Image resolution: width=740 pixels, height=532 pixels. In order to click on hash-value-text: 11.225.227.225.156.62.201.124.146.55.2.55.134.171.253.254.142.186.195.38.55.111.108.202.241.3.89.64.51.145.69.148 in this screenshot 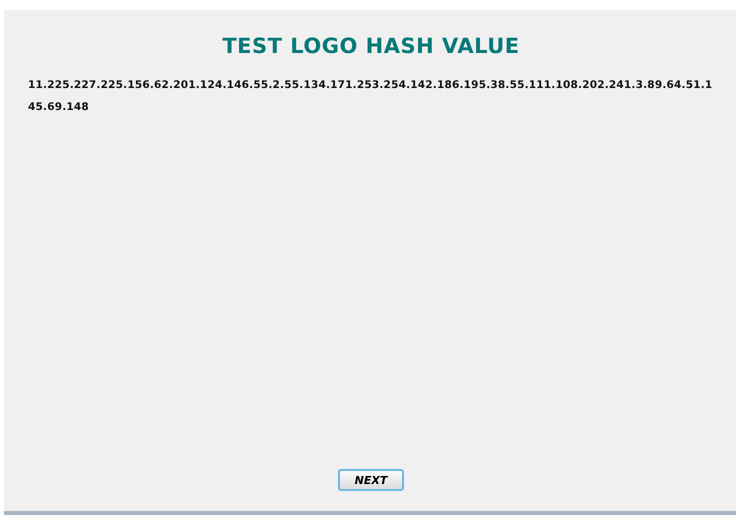, I will do `click(371, 96)`.